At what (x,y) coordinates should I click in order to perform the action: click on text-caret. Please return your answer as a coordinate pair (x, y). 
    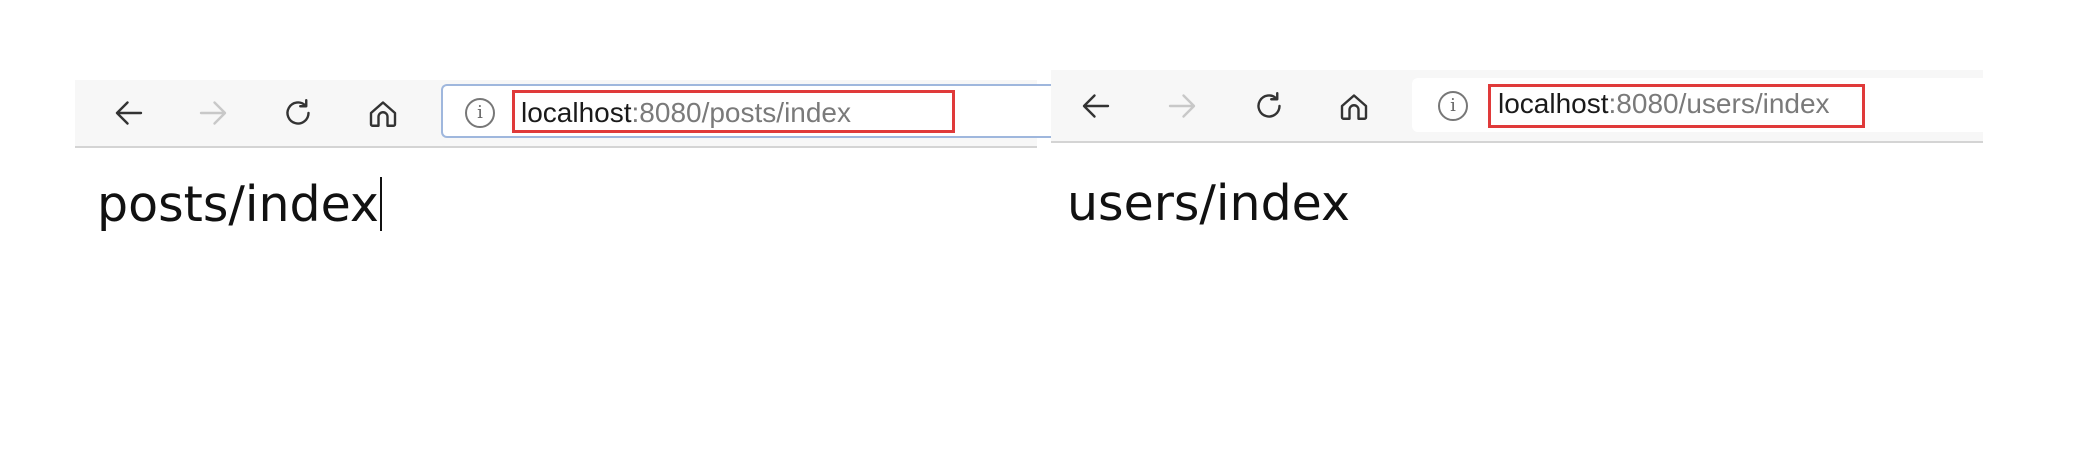
    Looking at the image, I should click on (380, 204).